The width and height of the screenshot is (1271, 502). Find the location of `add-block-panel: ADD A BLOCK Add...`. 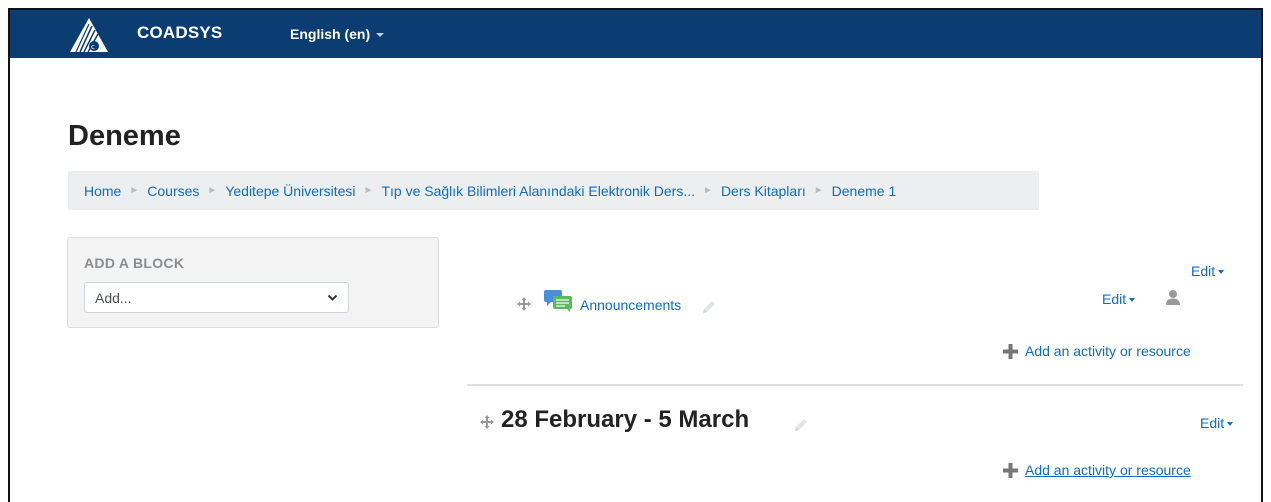

add-block-panel: ADD A BLOCK Add... is located at coordinates (253, 282).